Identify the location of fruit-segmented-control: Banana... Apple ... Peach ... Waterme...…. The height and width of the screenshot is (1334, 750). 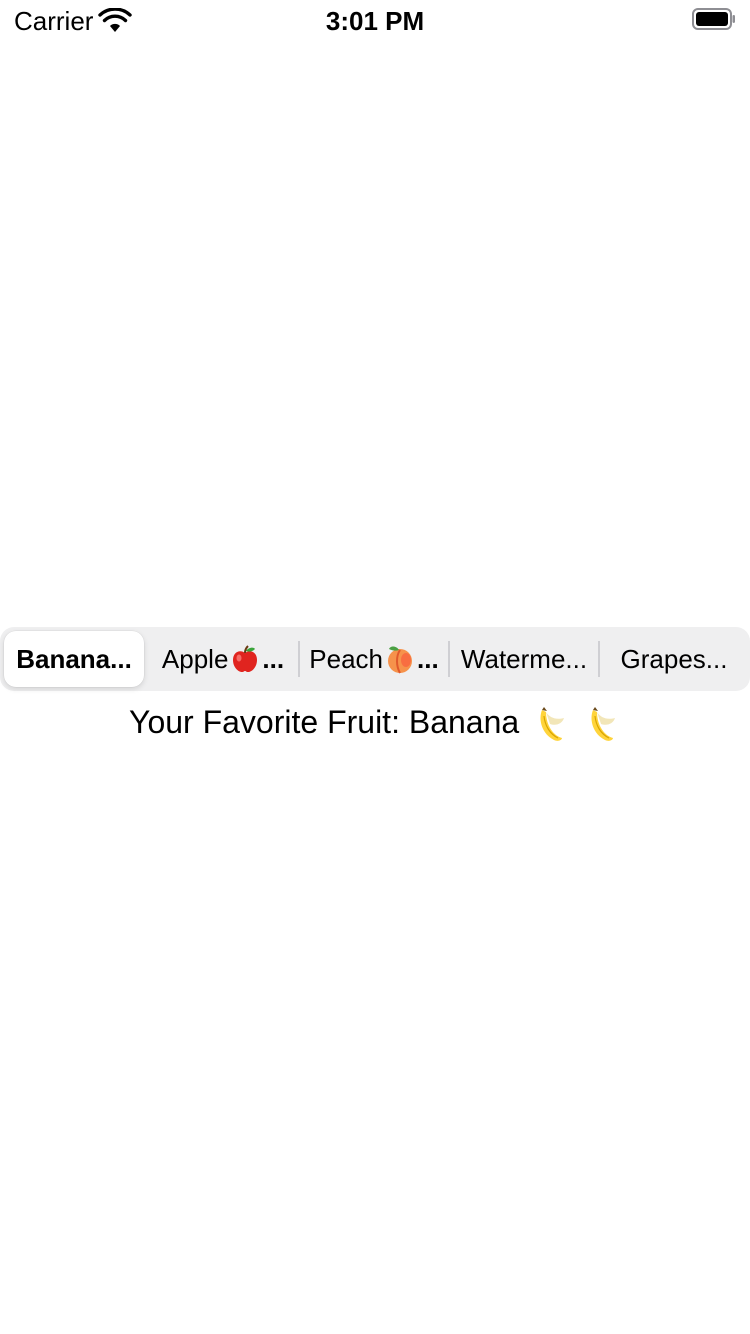
(375, 659).